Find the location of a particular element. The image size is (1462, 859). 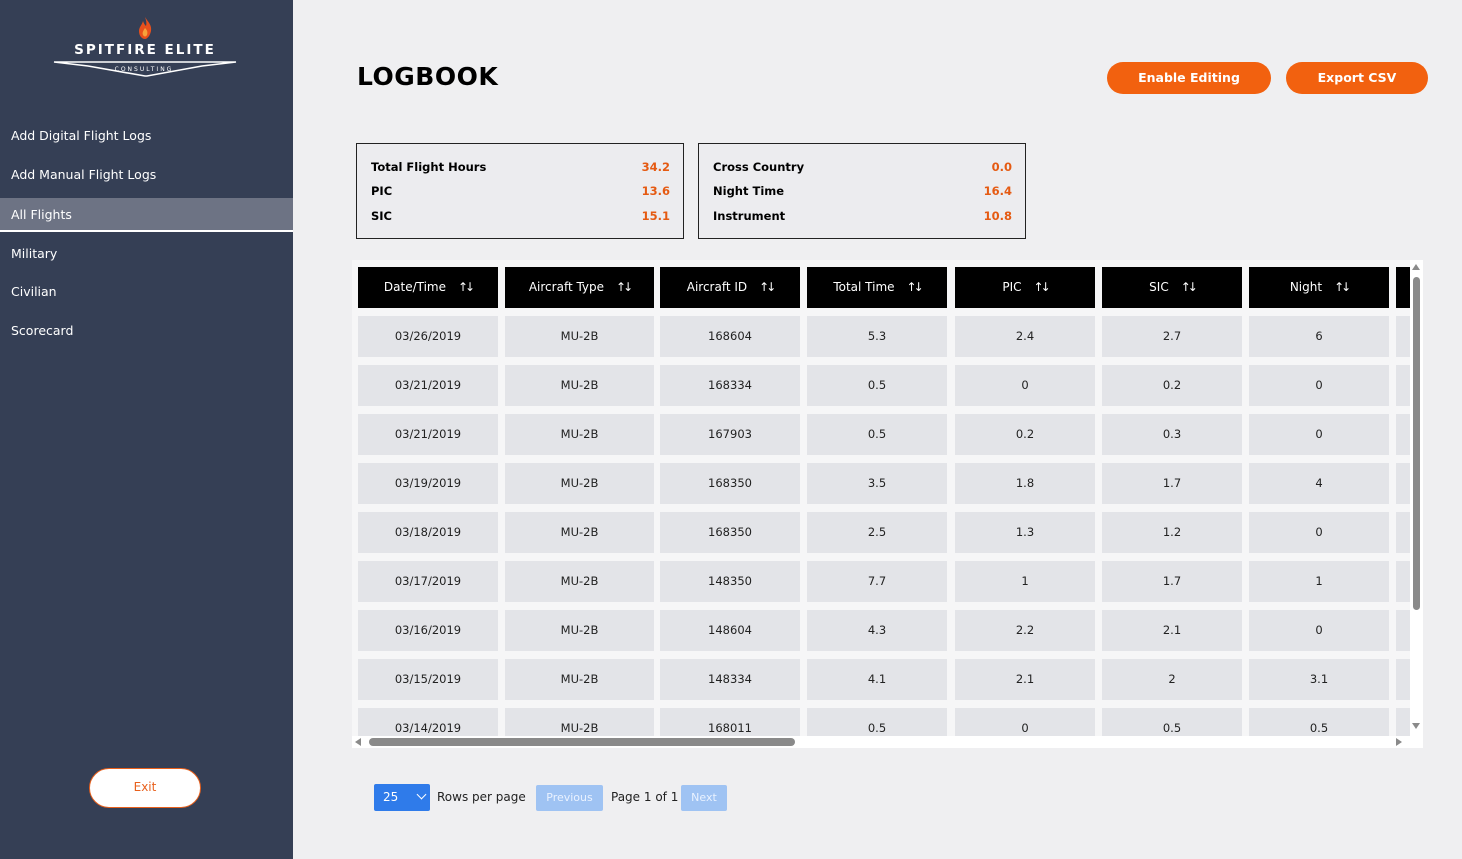

table-cell-night: 4 is located at coordinates (1319, 483).